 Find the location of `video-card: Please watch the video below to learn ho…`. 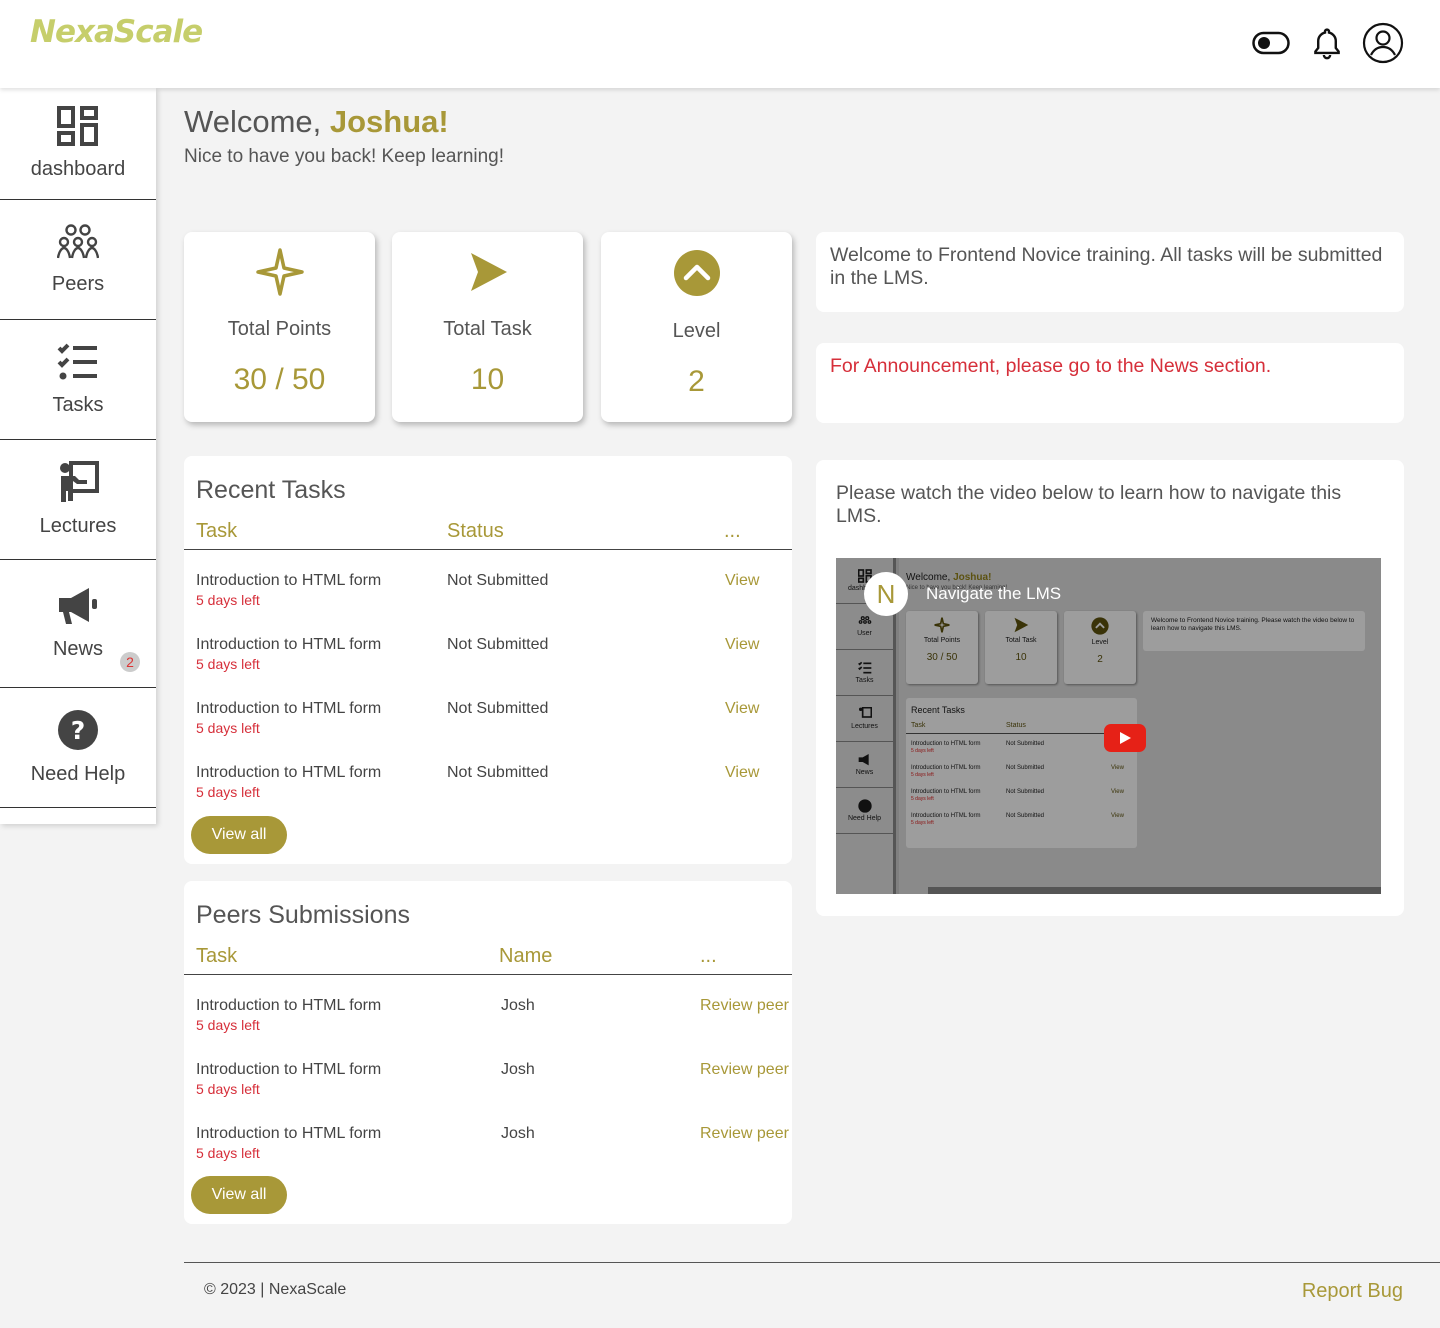

video-card: Please watch the video below to learn ho… is located at coordinates (1110, 688).